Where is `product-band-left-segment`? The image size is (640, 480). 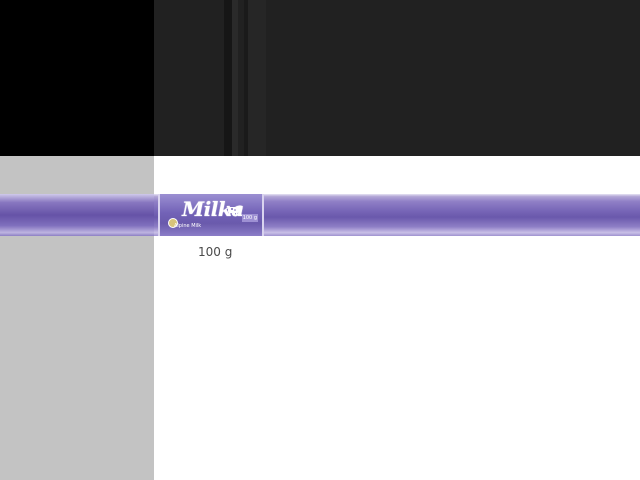 product-band-left-segment is located at coordinates (77, 215).